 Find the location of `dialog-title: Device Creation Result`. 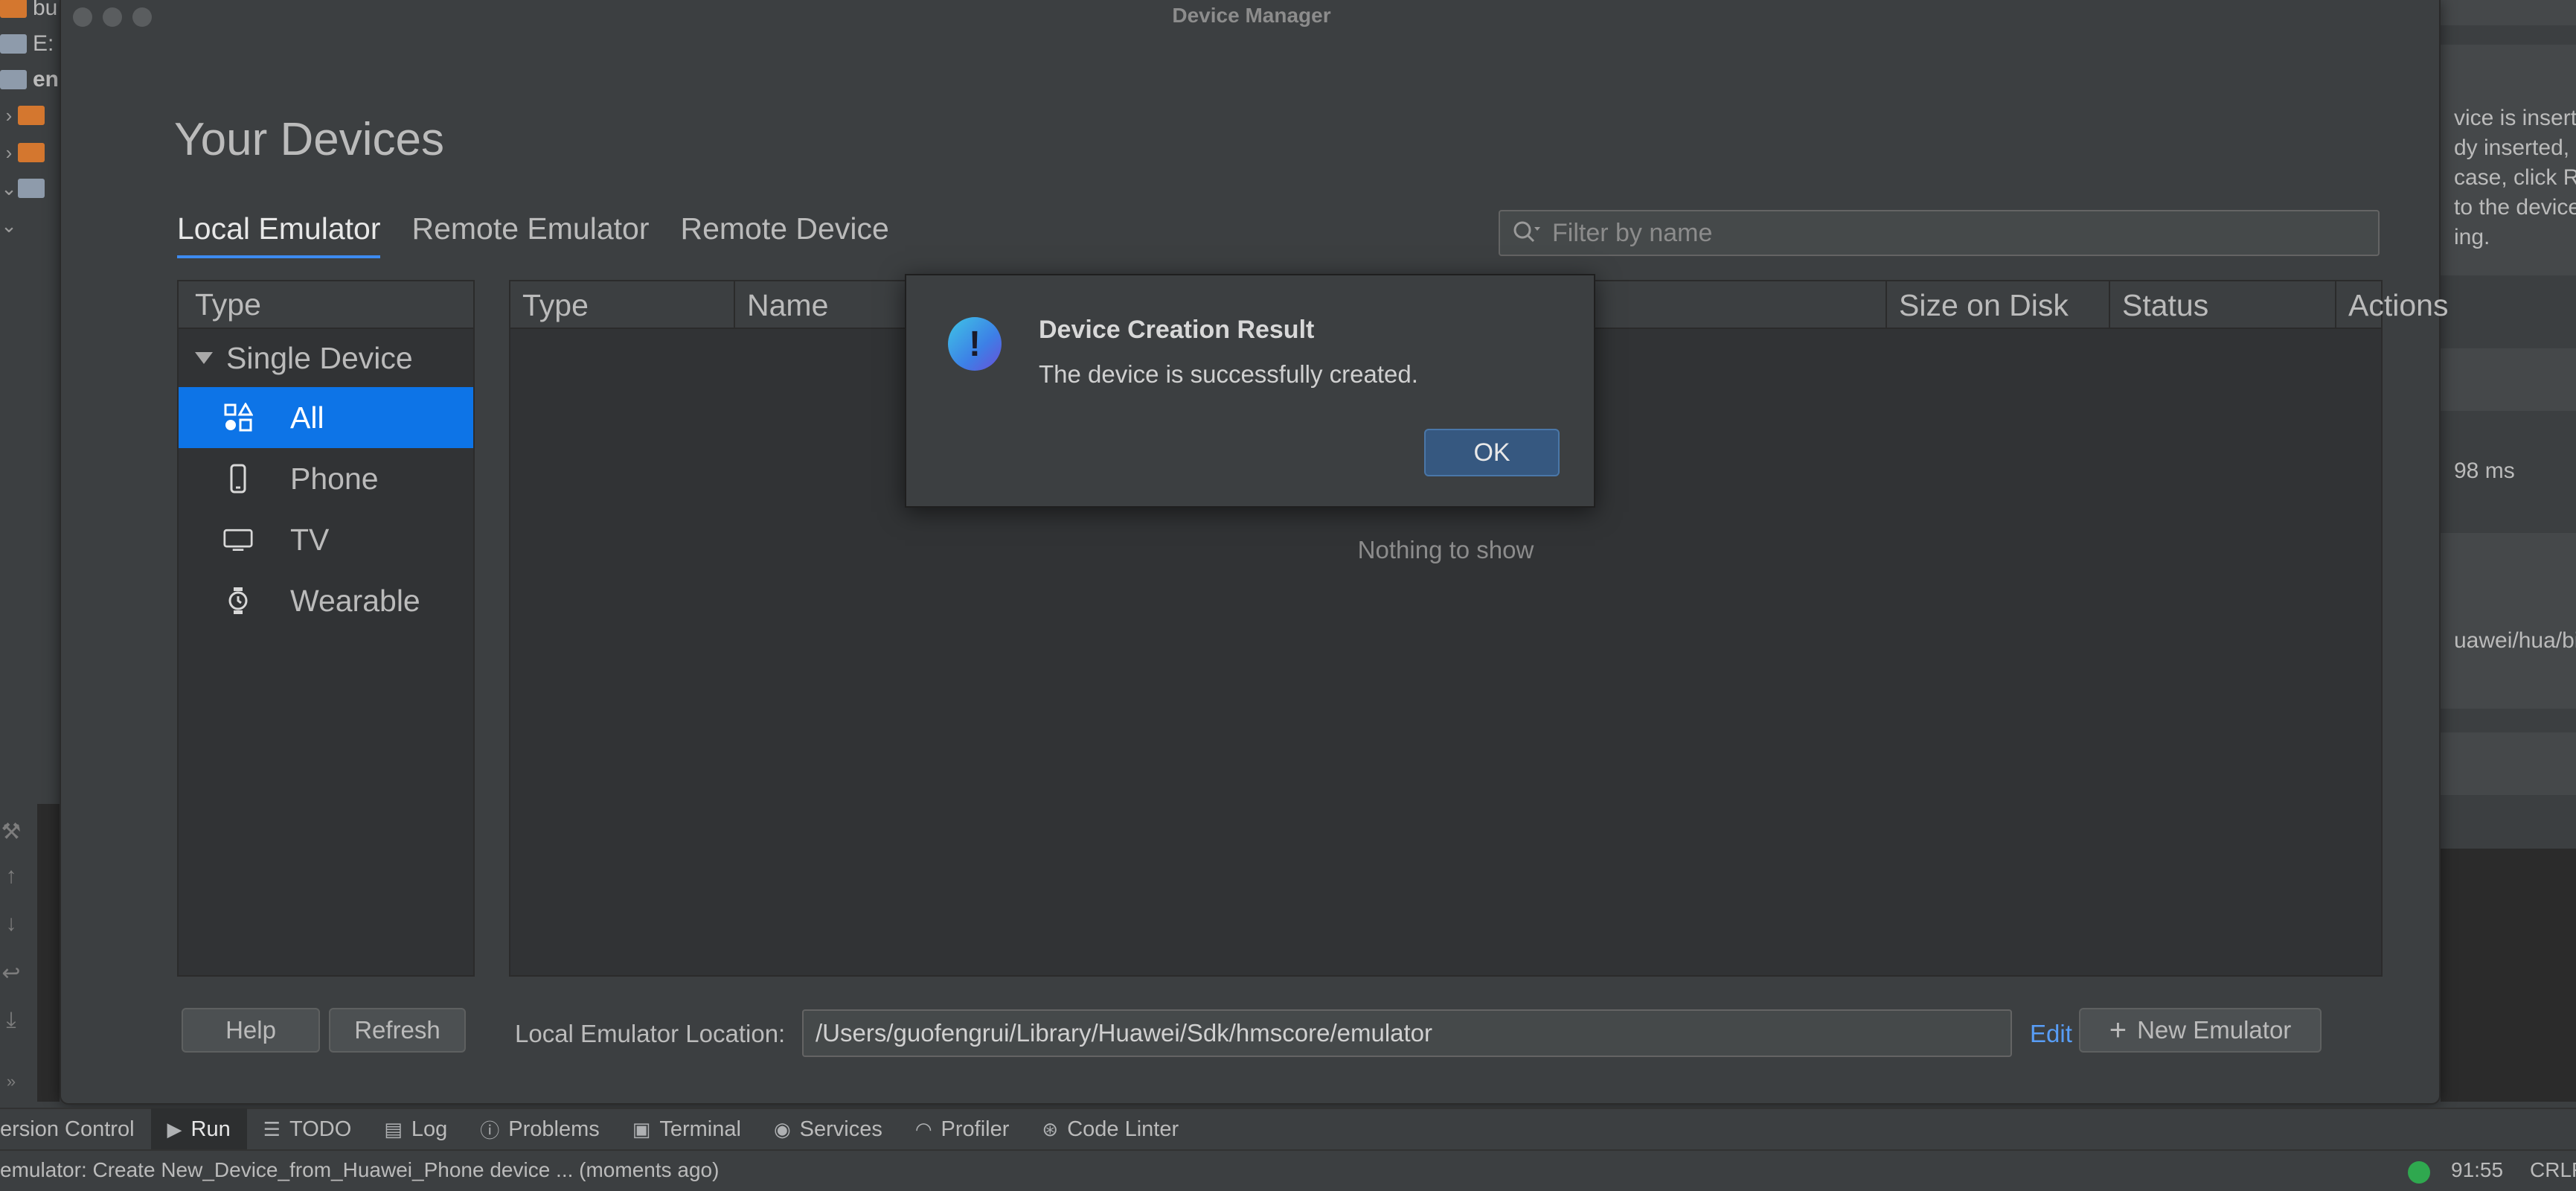

dialog-title: Device Creation Result is located at coordinates (1177, 330).